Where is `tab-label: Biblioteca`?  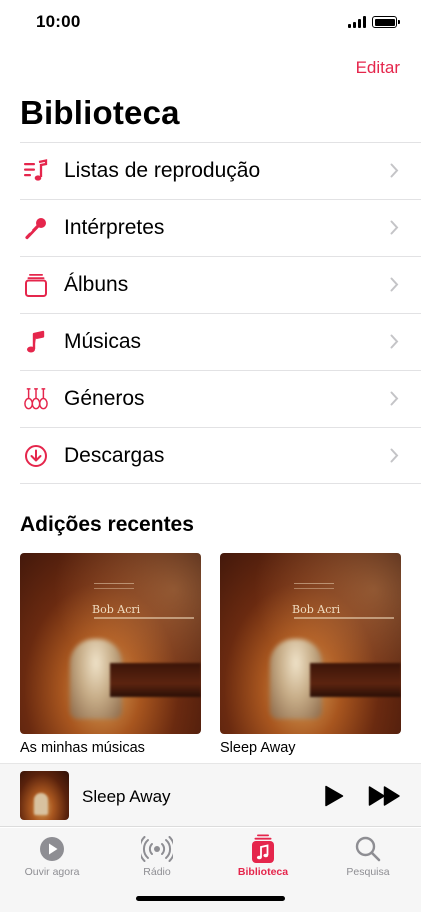 tab-label: Biblioteca is located at coordinates (263, 872).